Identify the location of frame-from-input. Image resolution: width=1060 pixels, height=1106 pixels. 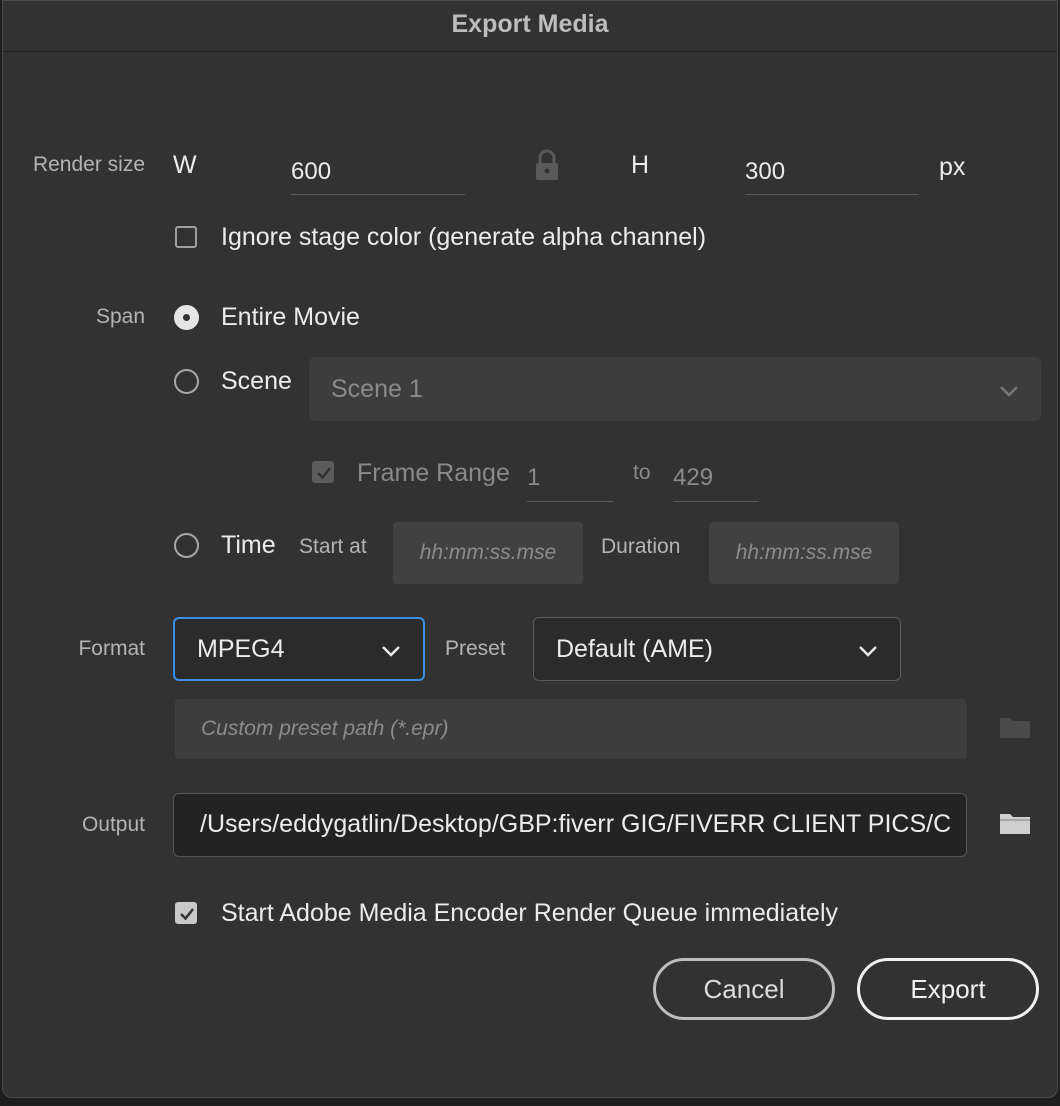
(570, 478).